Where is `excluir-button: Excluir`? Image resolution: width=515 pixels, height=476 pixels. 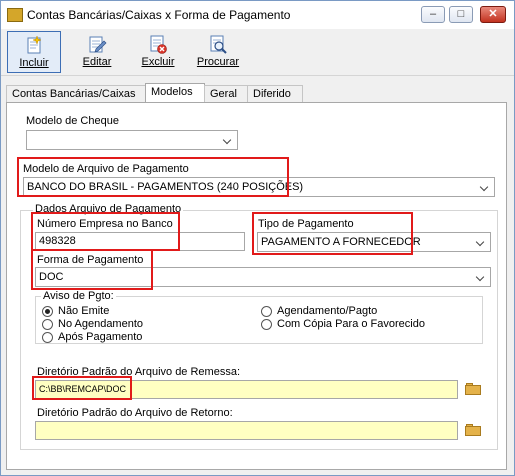
excluir-button: Excluir is located at coordinates (158, 52).